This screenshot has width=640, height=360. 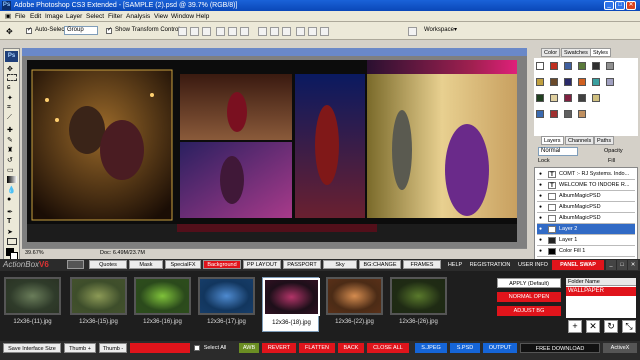 I want to click on revert-button: REVERT, so click(x=279, y=348).